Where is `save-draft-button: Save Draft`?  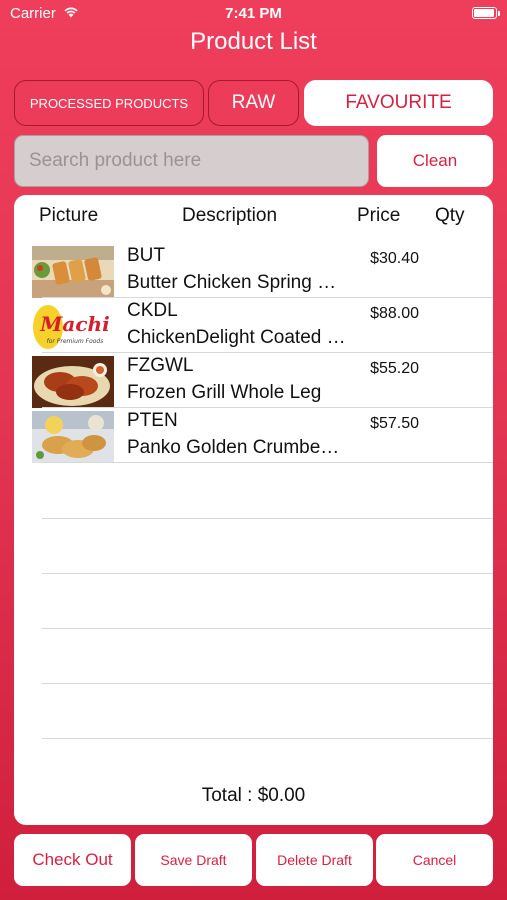 save-draft-button: Save Draft is located at coordinates (193, 860).